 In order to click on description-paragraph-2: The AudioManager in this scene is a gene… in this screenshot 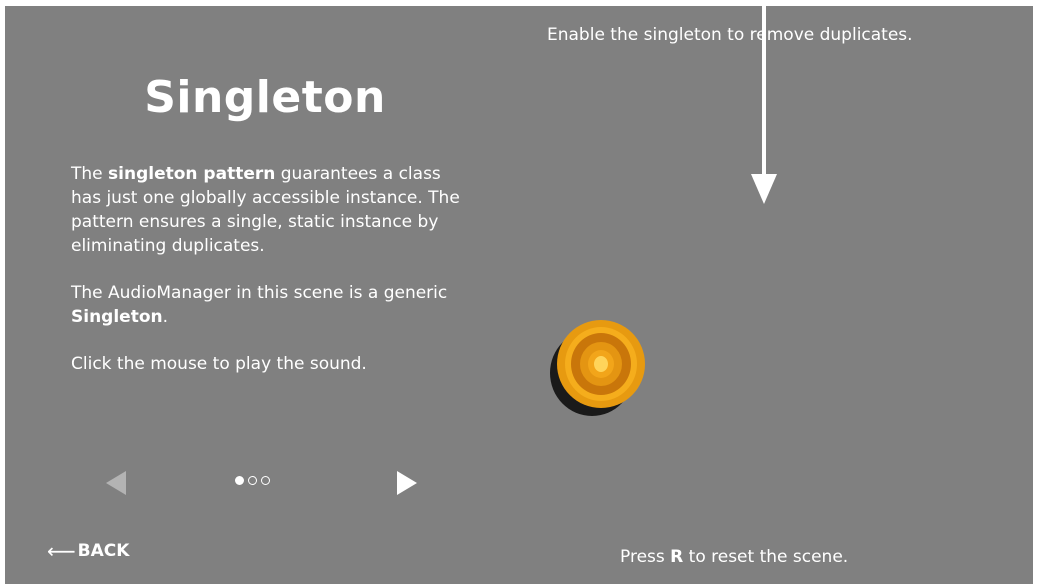, I will do `click(259, 305)`.